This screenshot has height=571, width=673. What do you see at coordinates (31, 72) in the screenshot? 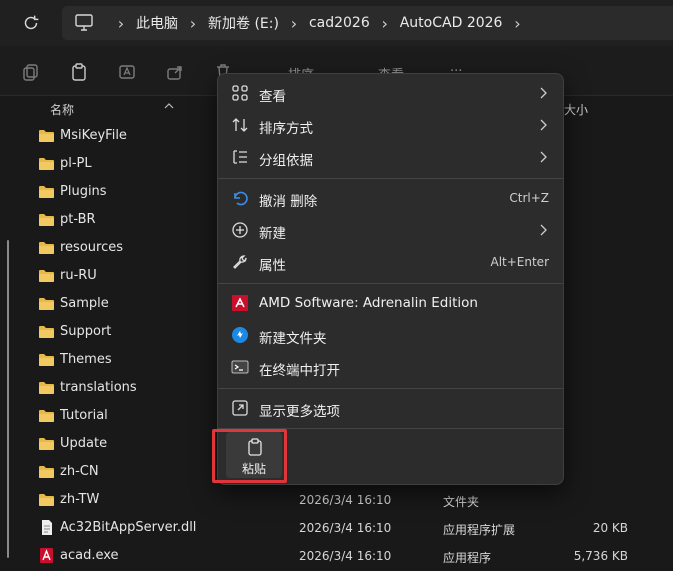
I see `copy-icon` at bounding box center [31, 72].